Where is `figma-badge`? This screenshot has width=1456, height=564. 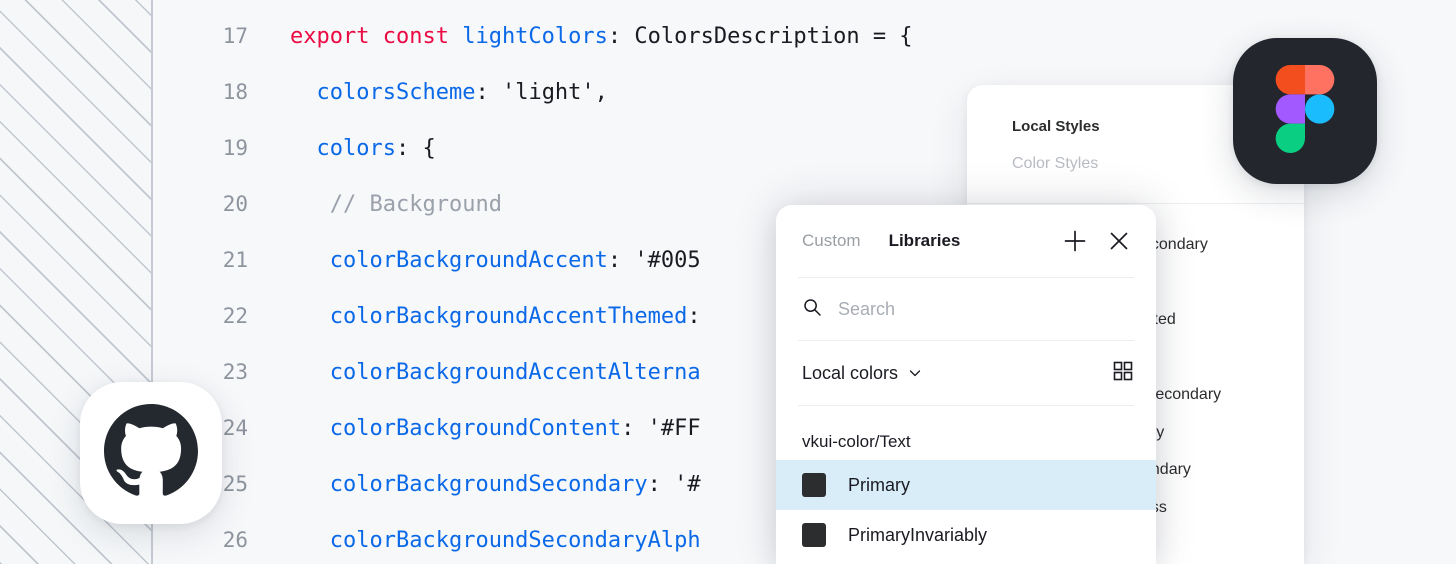 figma-badge is located at coordinates (1305, 111).